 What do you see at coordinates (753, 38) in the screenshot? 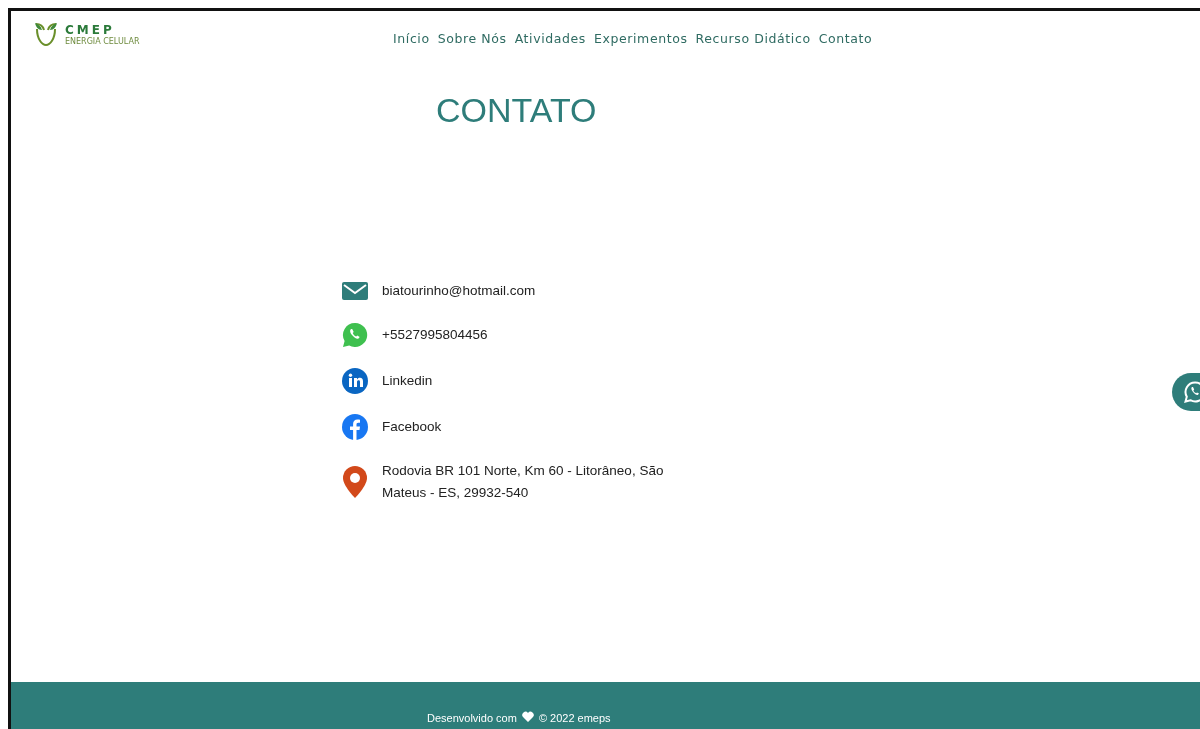
I see `nav-link: Recurso Didático` at bounding box center [753, 38].